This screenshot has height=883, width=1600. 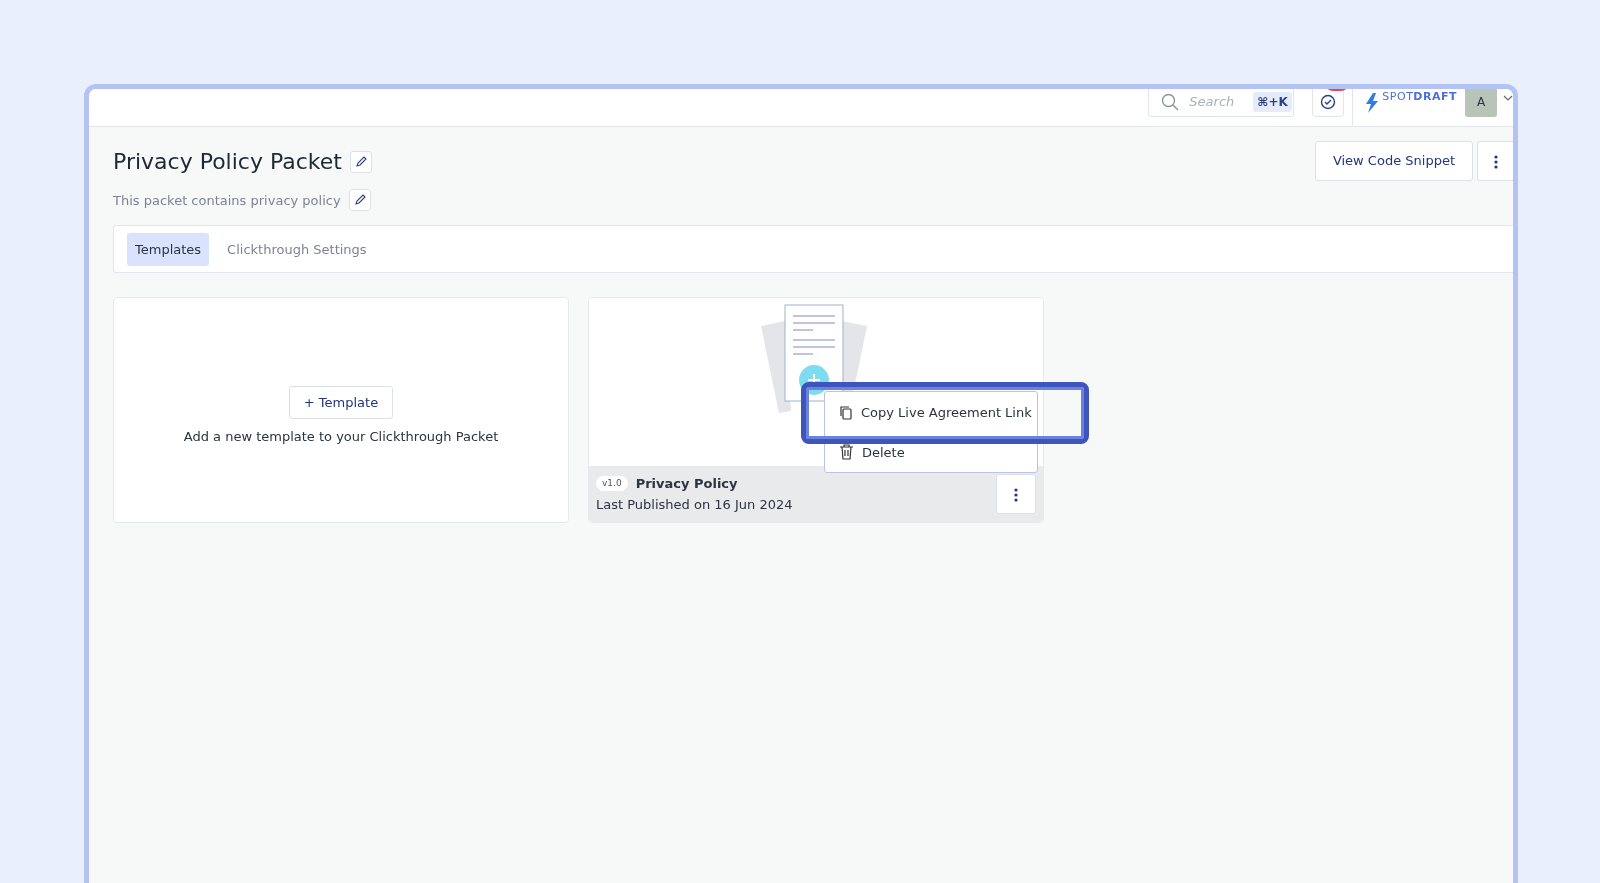 What do you see at coordinates (612, 483) in the screenshot?
I see `version-tag: v1.0` at bounding box center [612, 483].